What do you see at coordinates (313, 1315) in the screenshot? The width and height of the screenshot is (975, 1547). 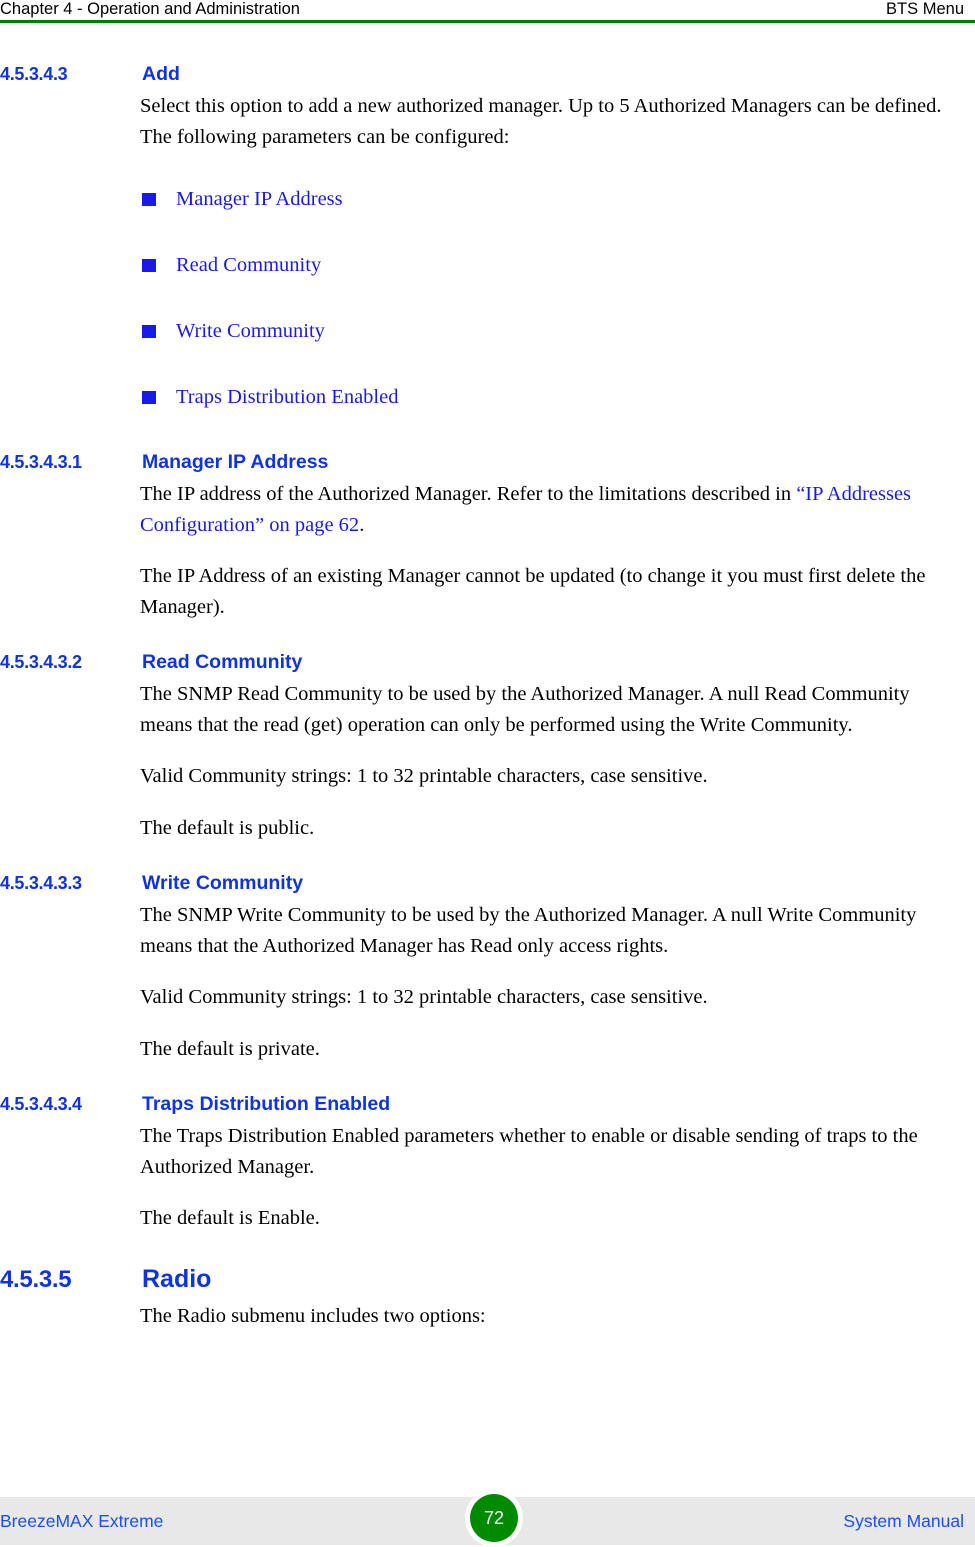 I see `paragraph-radio-1: The Radio submenu includes two options:` at bounding box center [313, 1315].